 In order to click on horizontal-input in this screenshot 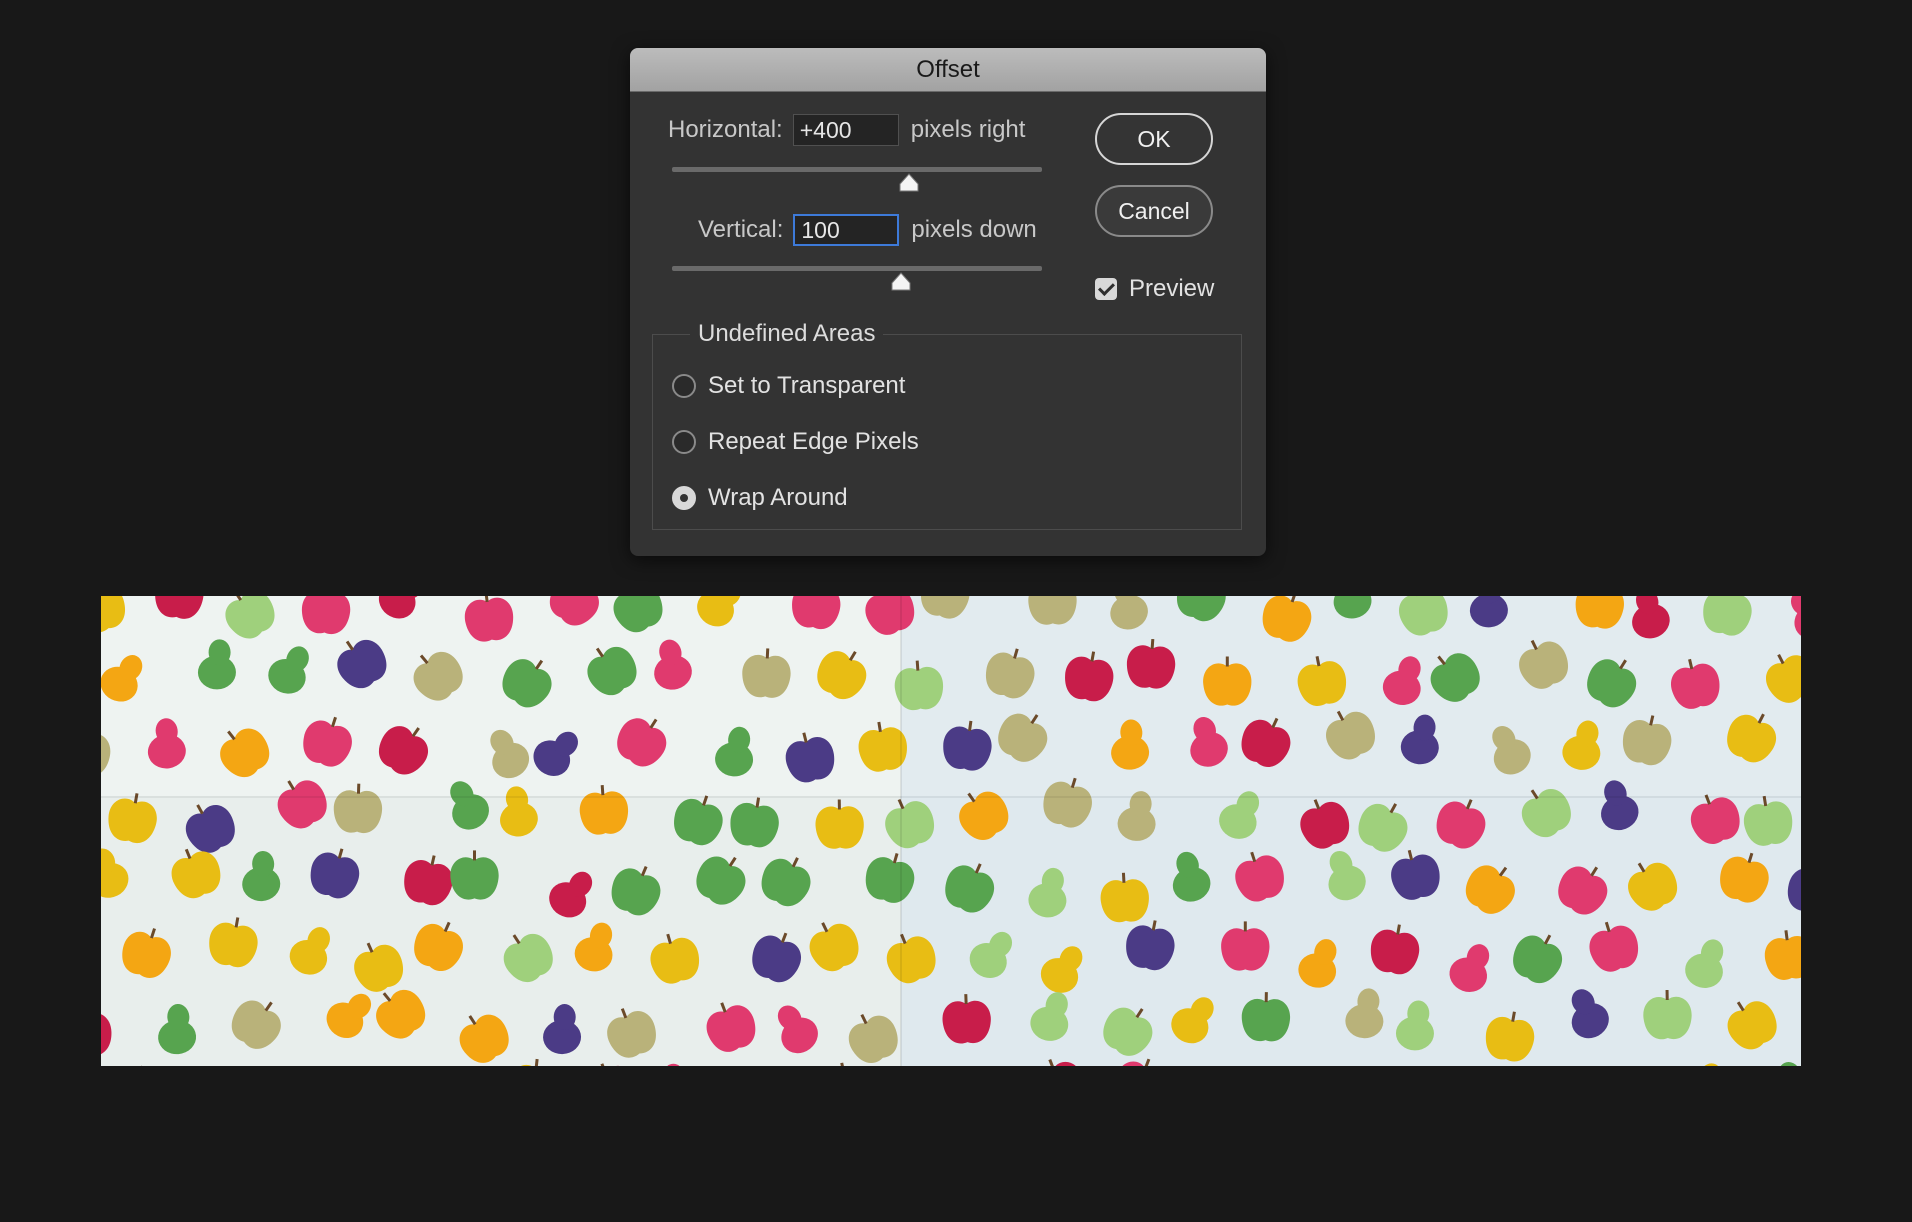, I will do `click(845, 130)`.